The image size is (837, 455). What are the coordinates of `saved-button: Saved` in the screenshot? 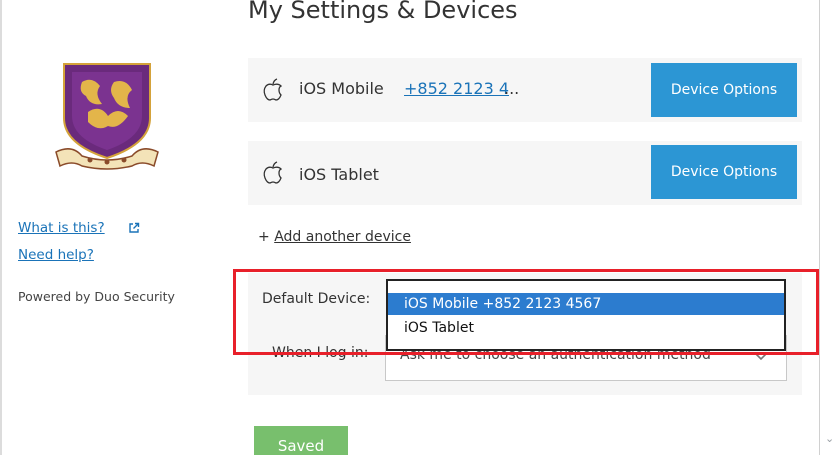 It's located at (301, 440).